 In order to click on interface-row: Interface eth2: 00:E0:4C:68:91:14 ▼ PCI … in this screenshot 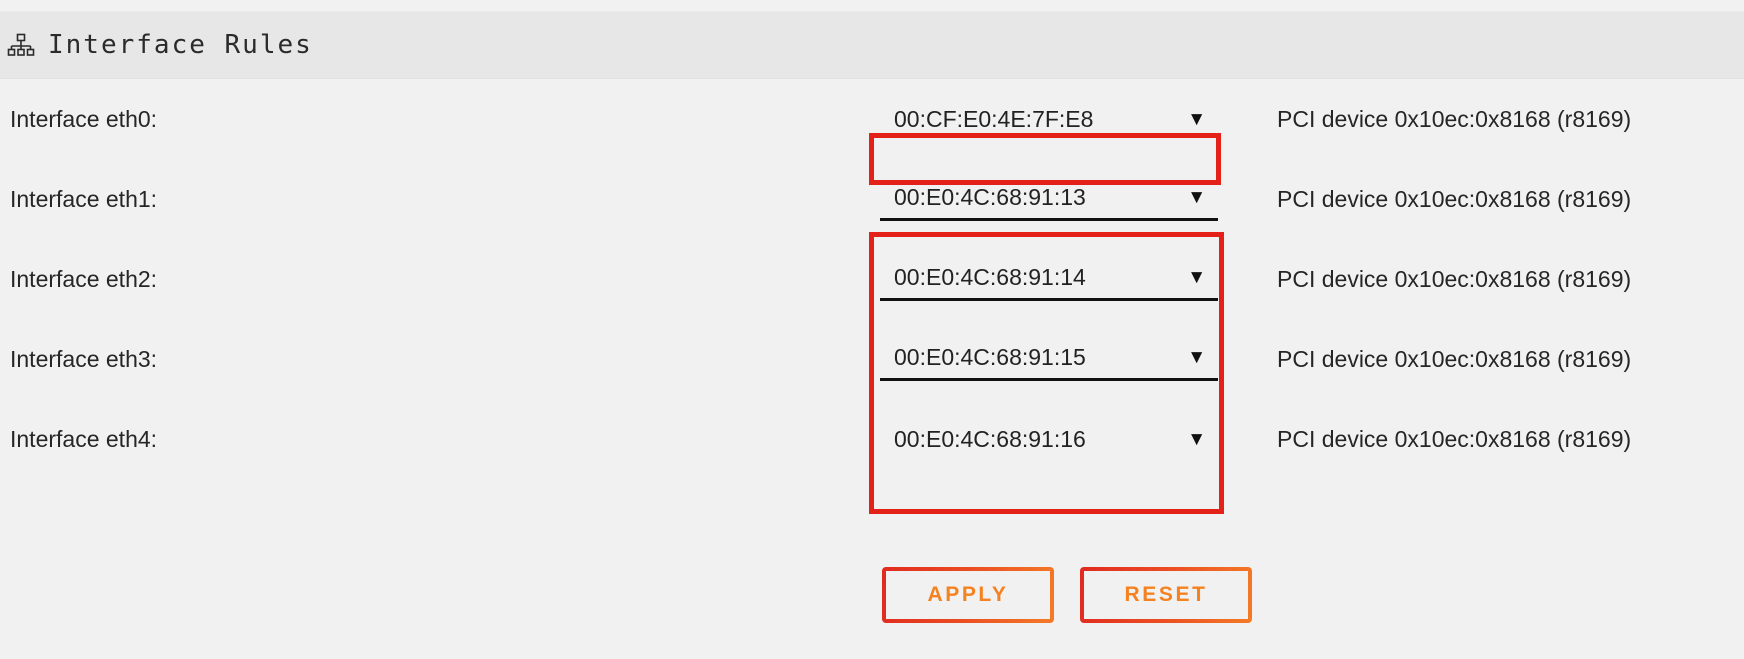, I will do `click(872, 279)`.